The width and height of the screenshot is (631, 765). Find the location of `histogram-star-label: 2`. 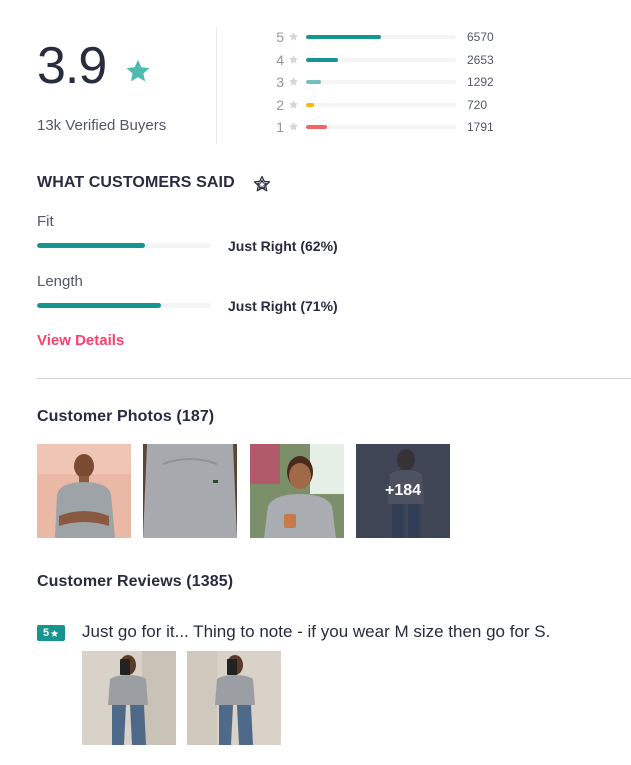

histogram-star-label: 2 is located at coordinates (280, 104).